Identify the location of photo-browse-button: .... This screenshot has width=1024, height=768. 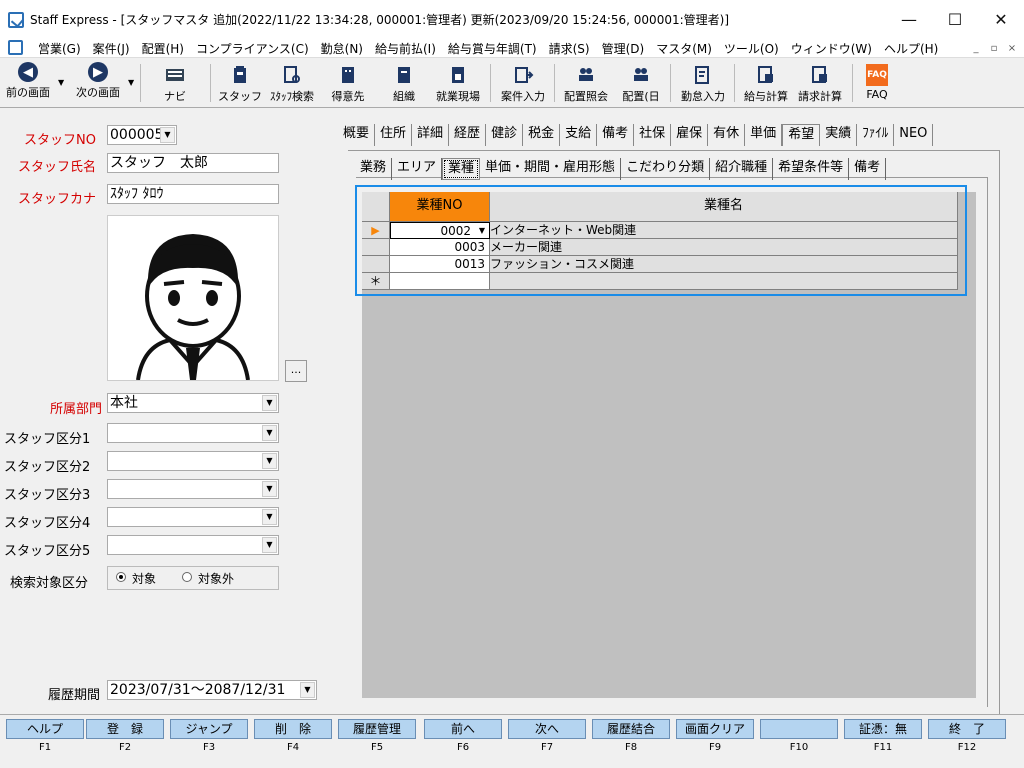
(296, 371).